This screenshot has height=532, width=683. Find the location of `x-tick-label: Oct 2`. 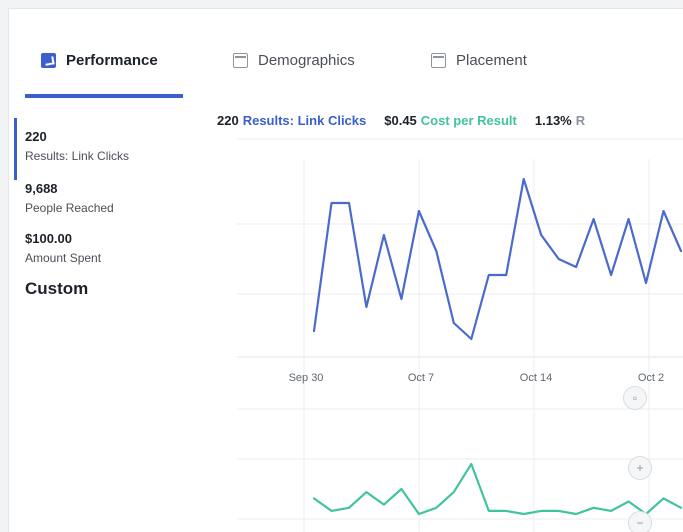

x-tick-label: Oct 2 is located at coordinates (651, 378).